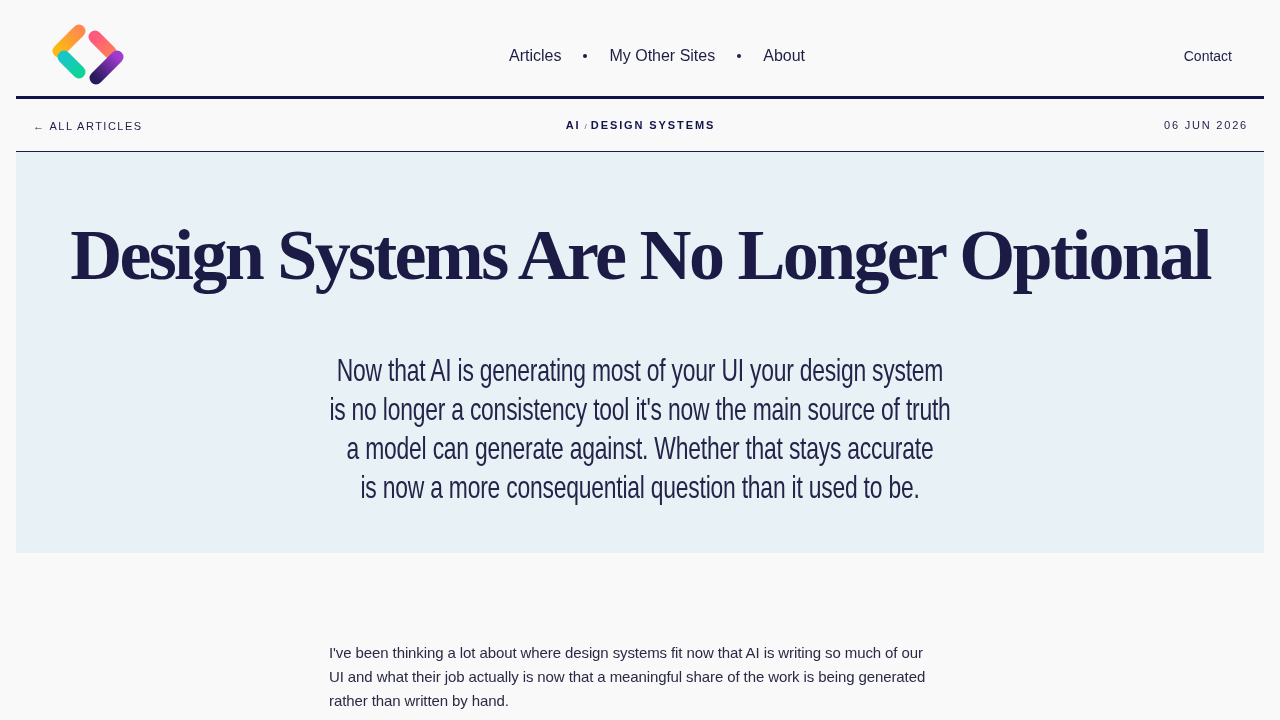  I want to click on article-title: Design Systems Are No Longer Optional, so click(640, 255).